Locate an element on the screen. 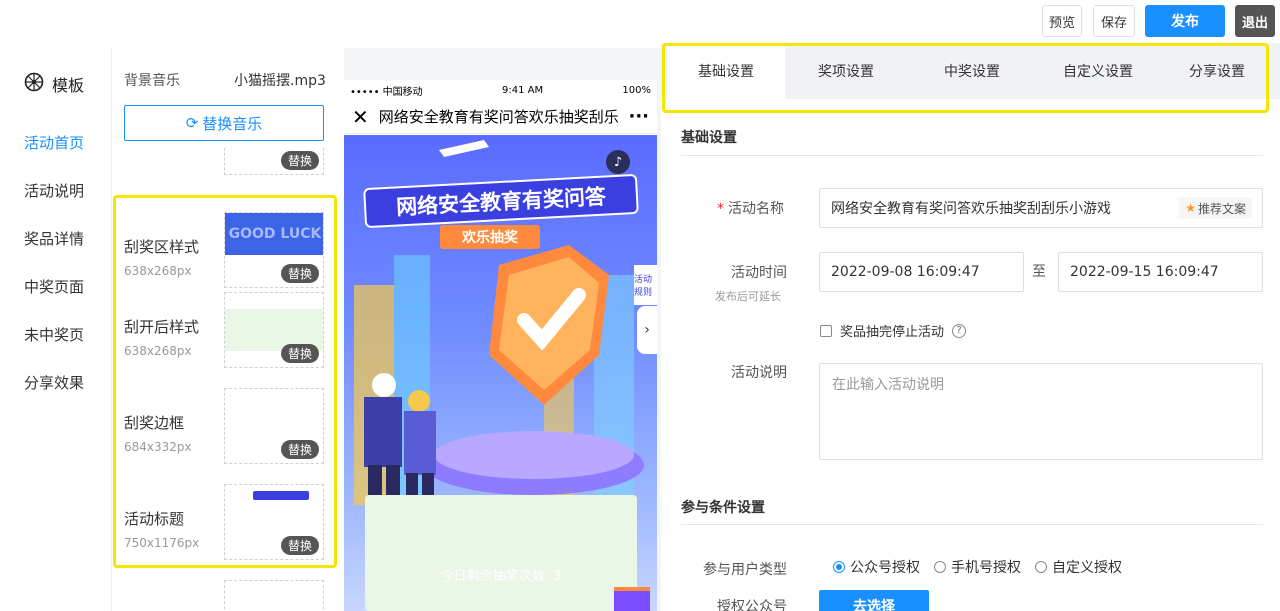 Image resolution: width=1280 pixels, height=611 pixels. user-type-radio-group: 公众号授权 手机号授权 自定义授权 is located at coordinates (977, 567).